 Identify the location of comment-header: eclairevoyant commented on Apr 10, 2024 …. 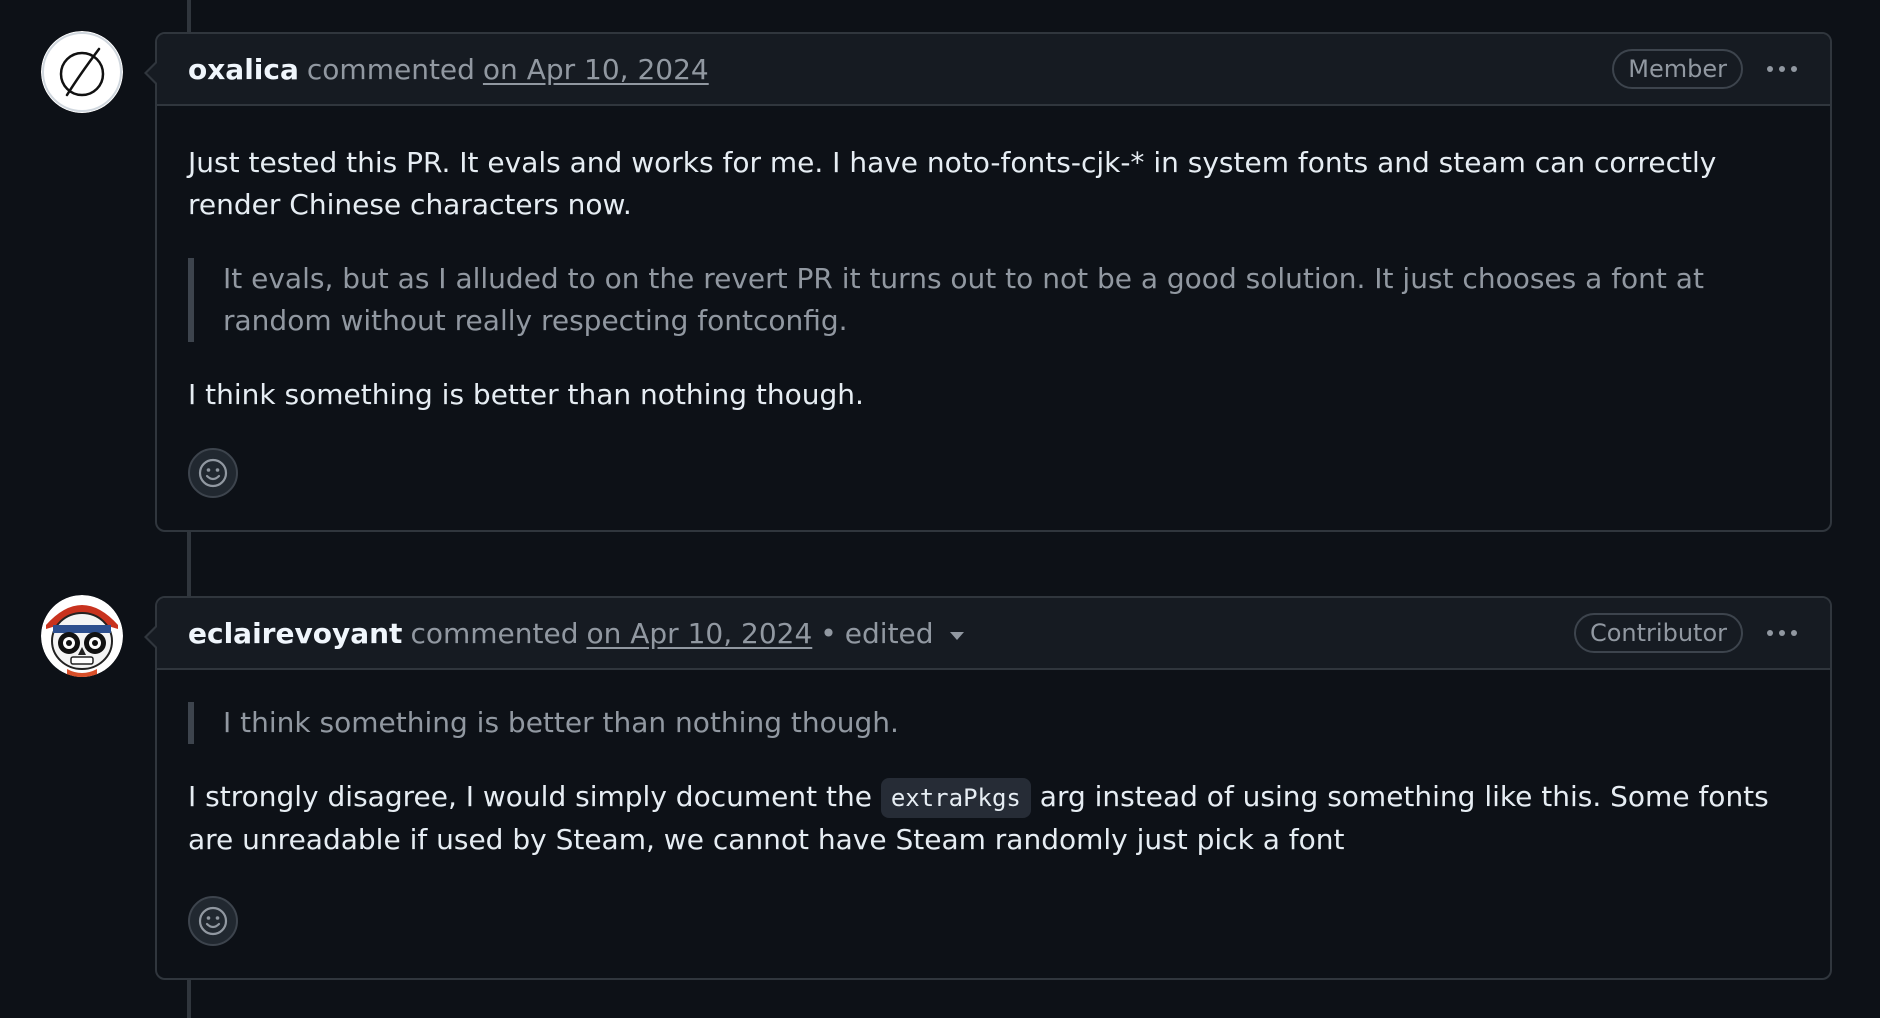
(993, 634).